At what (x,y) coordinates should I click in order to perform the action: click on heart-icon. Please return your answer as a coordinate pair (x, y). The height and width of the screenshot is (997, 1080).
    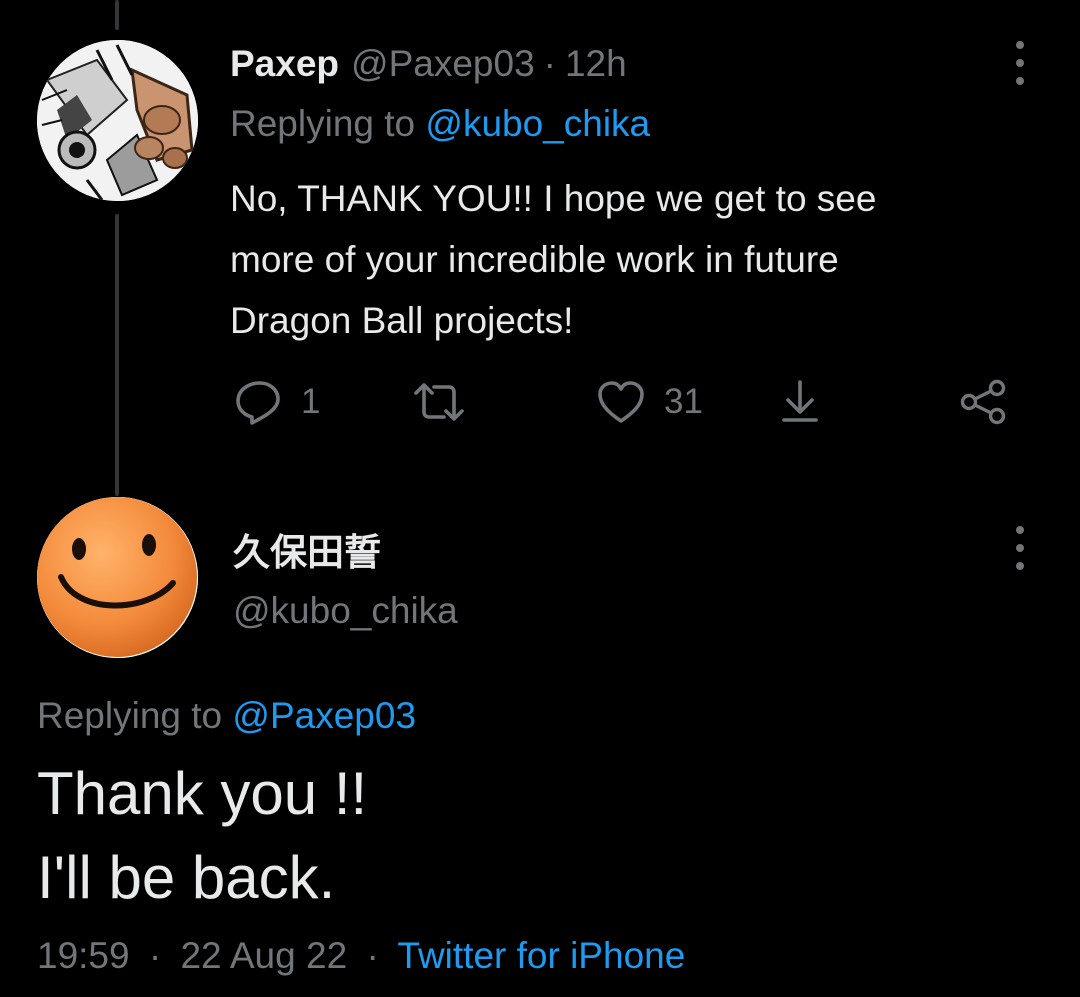
    Looking at the image, I should click on (621, 402).